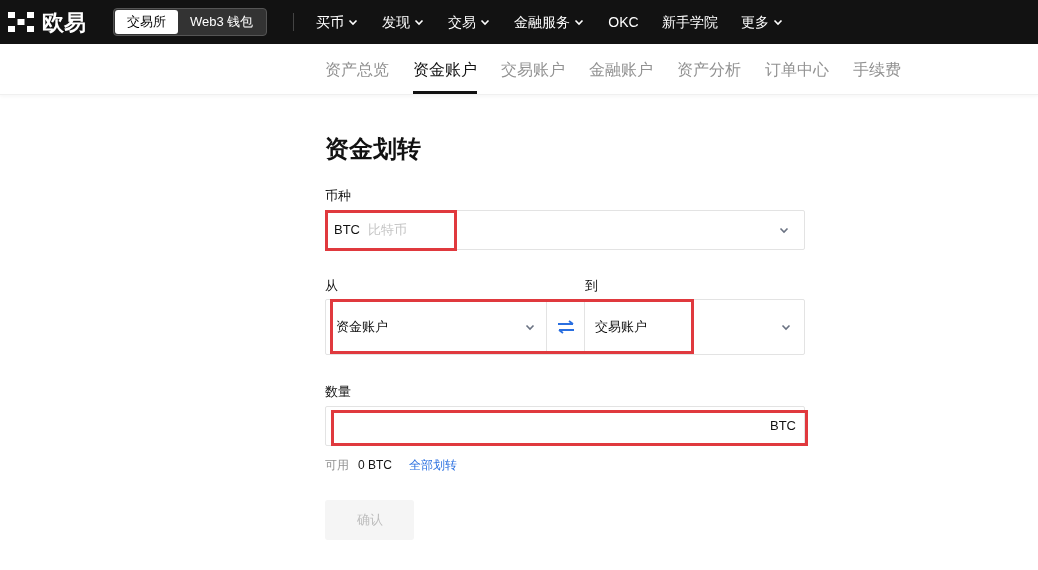 The image size is (1038, 570). I want to click on logo-icon, so click(21, 22).